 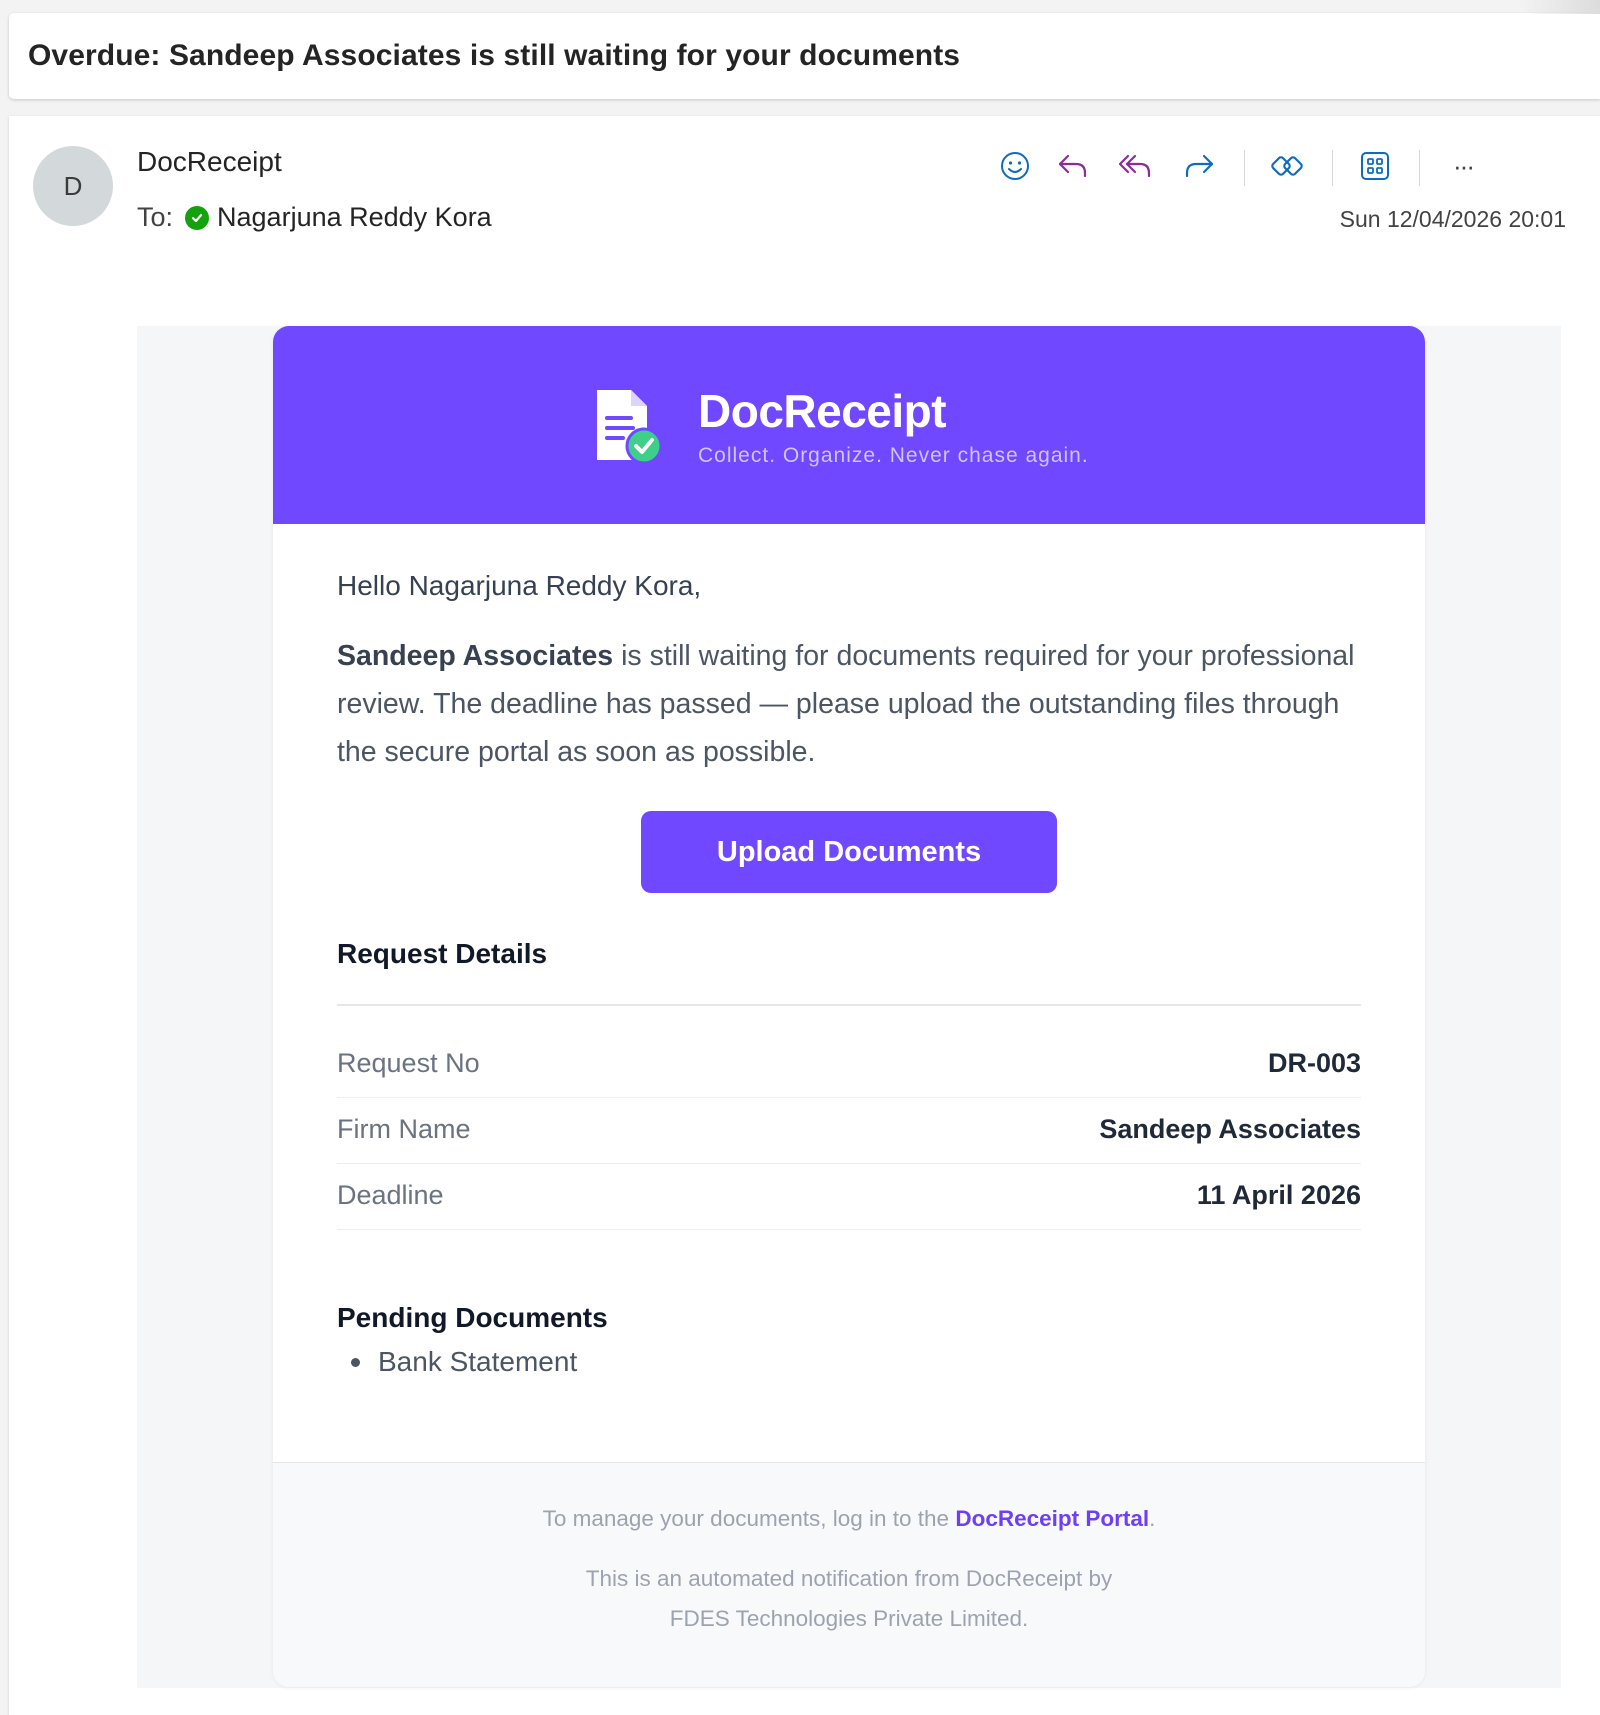 I want to click on detail-value: DR-003, so click(x=1314, y=1063).